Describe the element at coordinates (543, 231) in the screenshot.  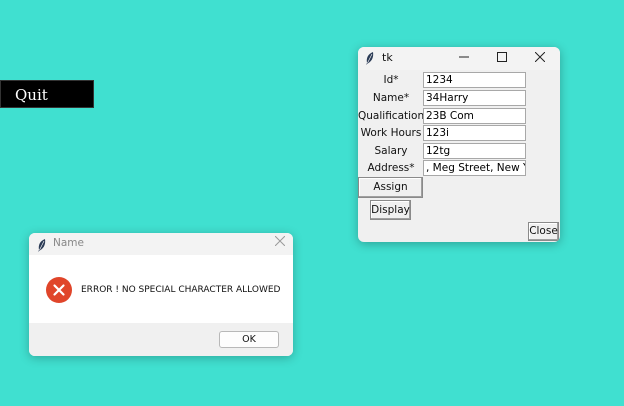
I see `close-button: Close` at that location.